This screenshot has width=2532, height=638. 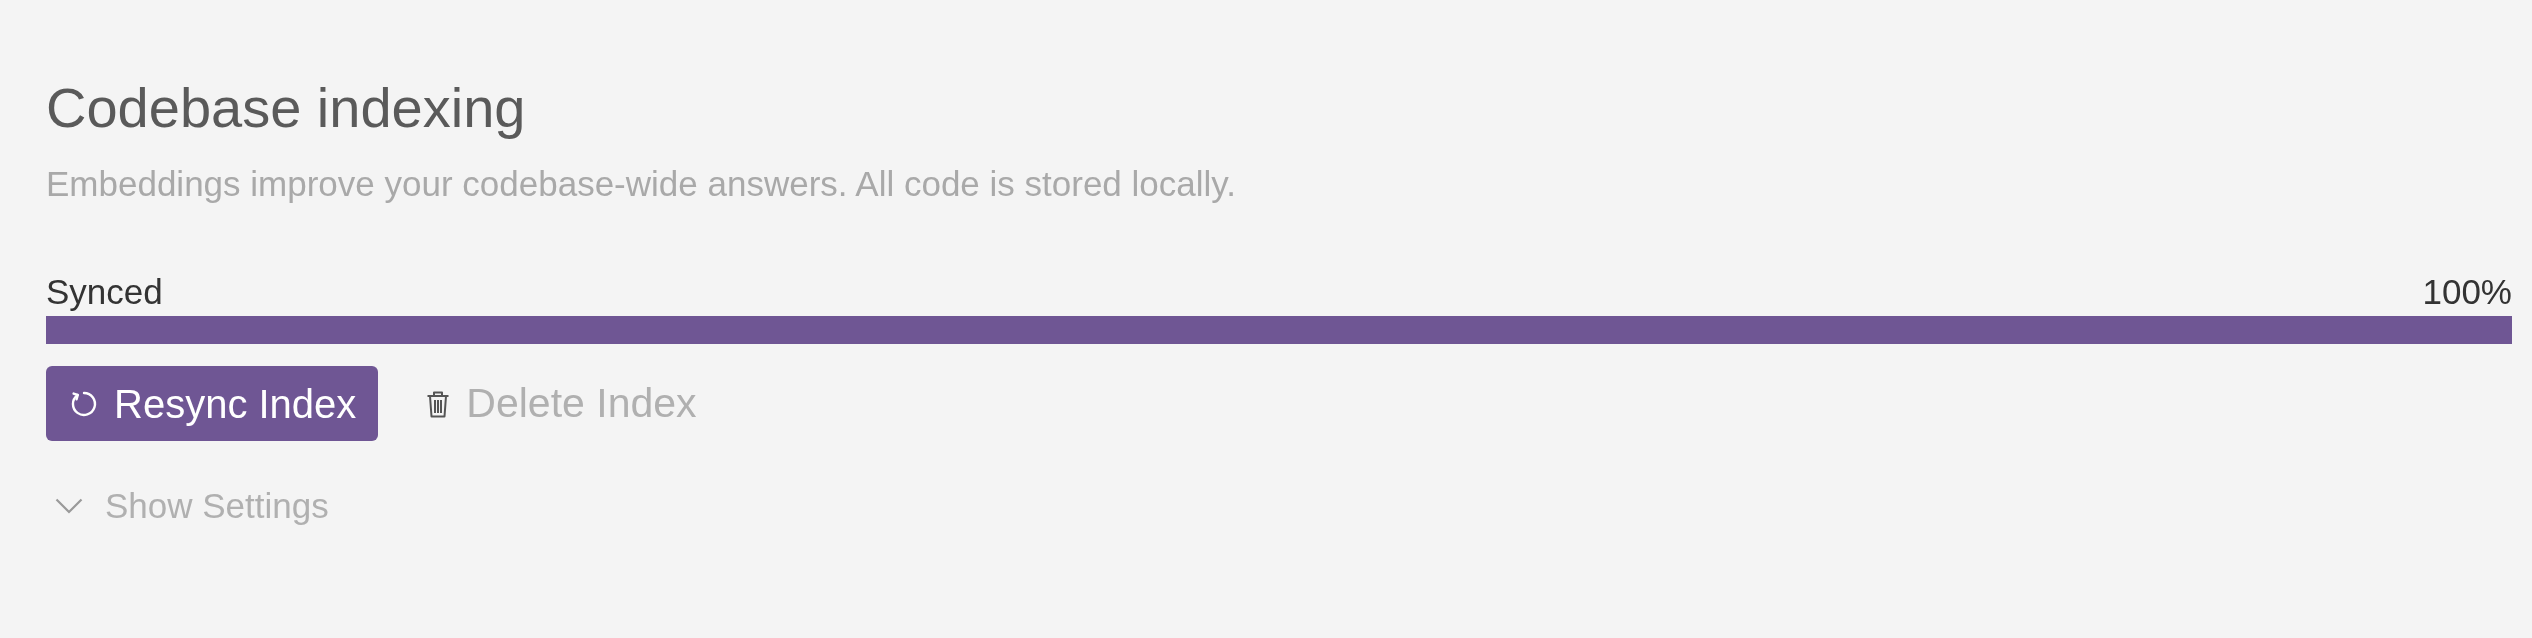 I want to click on refresh-icon, so click(x=84, y=403).